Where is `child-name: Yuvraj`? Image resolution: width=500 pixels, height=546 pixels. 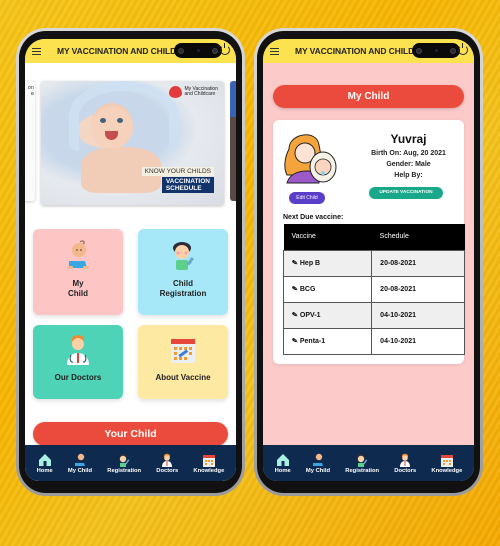
child-name: Yuvraj is located at coordinates (408, 139).